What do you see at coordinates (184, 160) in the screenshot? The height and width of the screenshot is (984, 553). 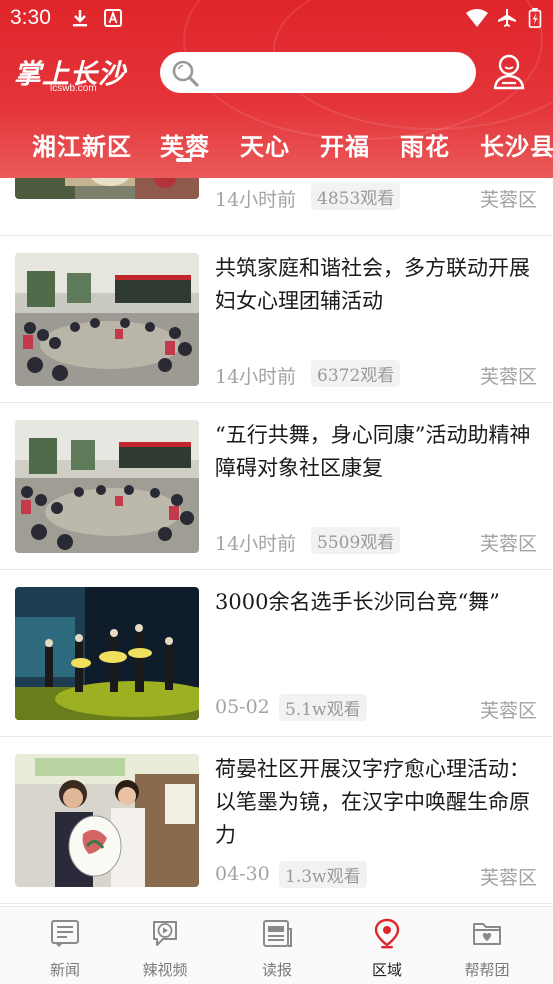 I see `active-tab-indicator` at bounding box center [184, 160].